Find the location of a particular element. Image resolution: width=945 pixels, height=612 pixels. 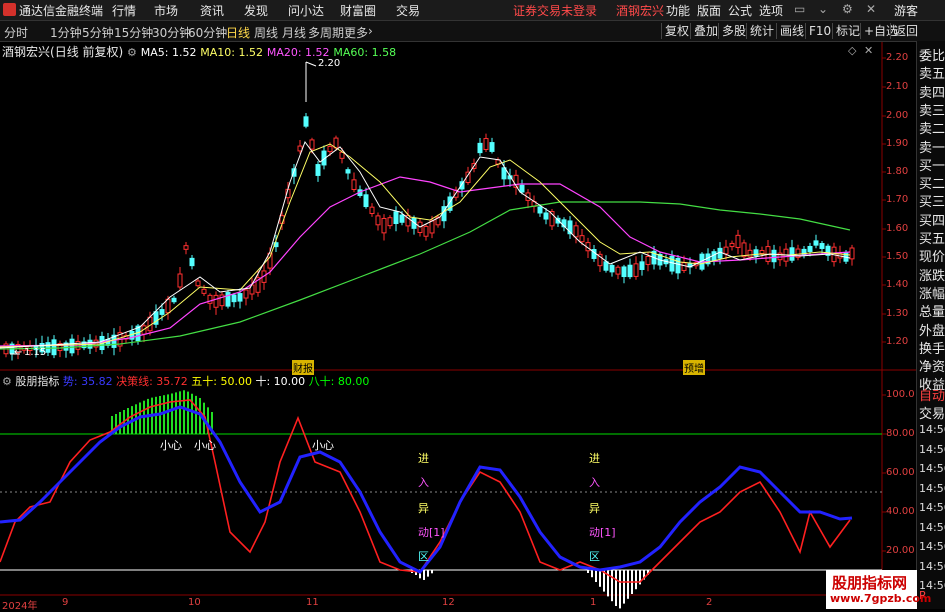

draw-line-button: 画线 is located at coordinates (791, 31).